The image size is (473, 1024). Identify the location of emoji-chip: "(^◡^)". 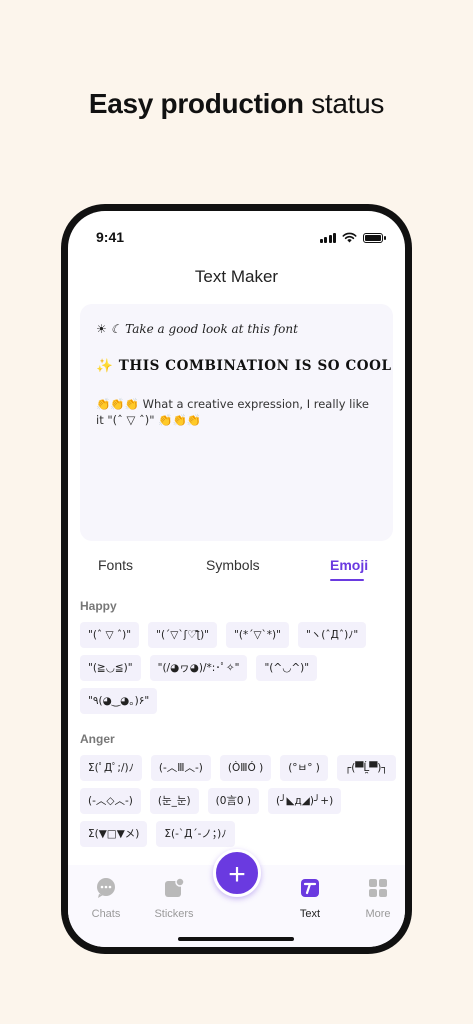
(287, 668).